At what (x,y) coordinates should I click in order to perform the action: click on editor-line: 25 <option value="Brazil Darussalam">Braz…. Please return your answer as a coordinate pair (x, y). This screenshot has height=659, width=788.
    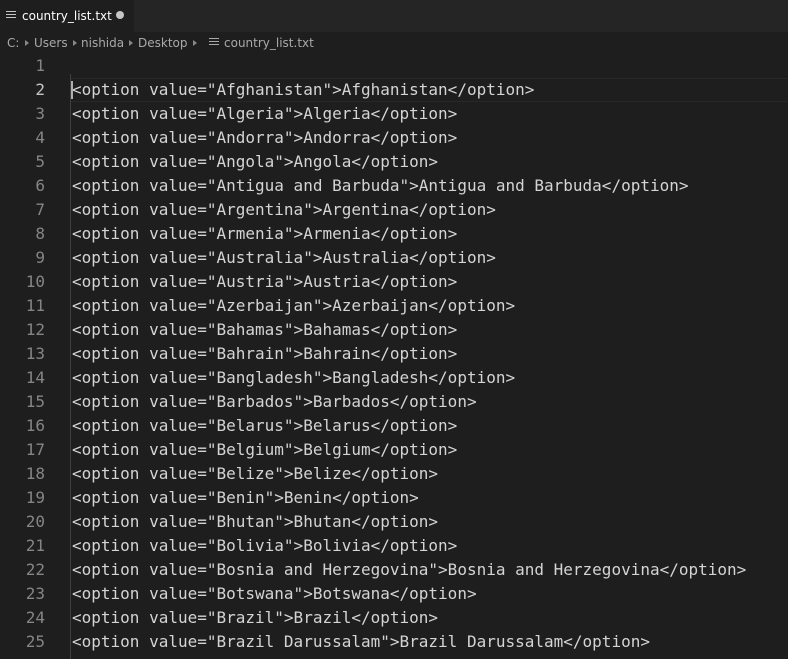
    Looking at the image, I should click on (394, 642).